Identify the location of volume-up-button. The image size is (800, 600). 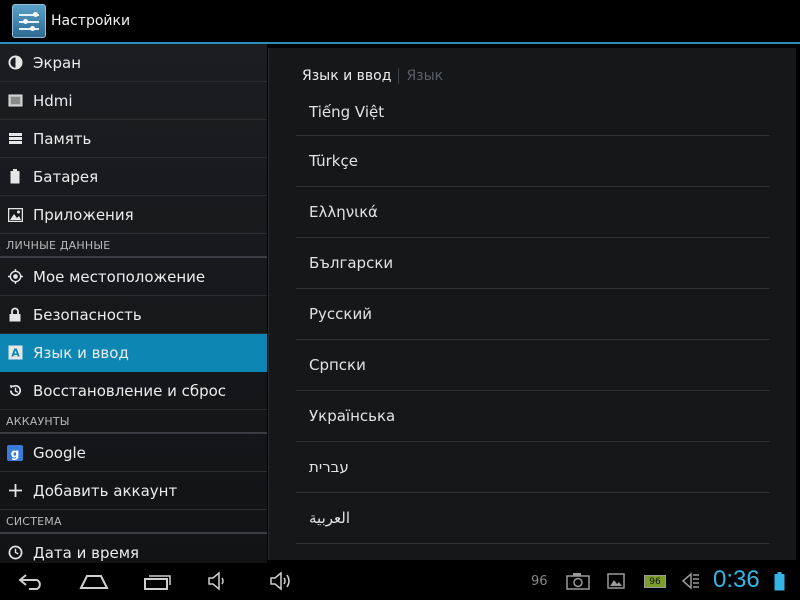
(282, 581).